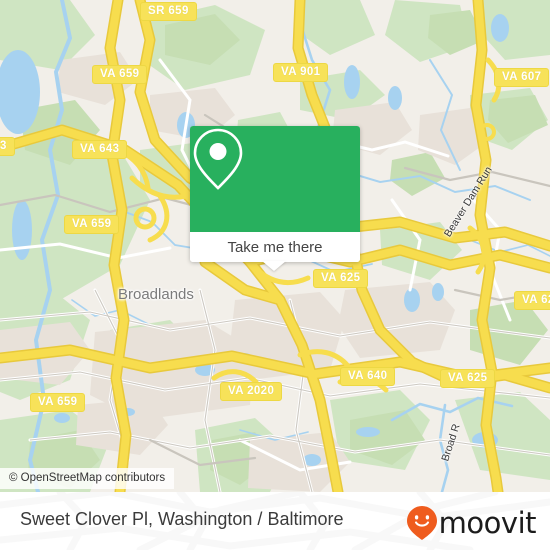 Image resolution: width=550 pixels, height=550 pixels. I want to click on page-title: Sweet Clover Pl, Washington / Baltimore, so click(182, 519).